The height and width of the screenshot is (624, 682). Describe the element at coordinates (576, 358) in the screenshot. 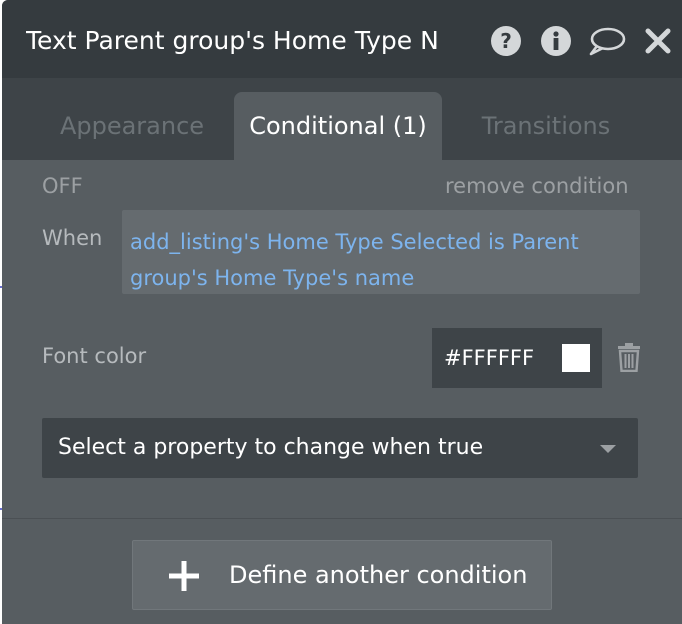

I see `color-swatch` at that location.